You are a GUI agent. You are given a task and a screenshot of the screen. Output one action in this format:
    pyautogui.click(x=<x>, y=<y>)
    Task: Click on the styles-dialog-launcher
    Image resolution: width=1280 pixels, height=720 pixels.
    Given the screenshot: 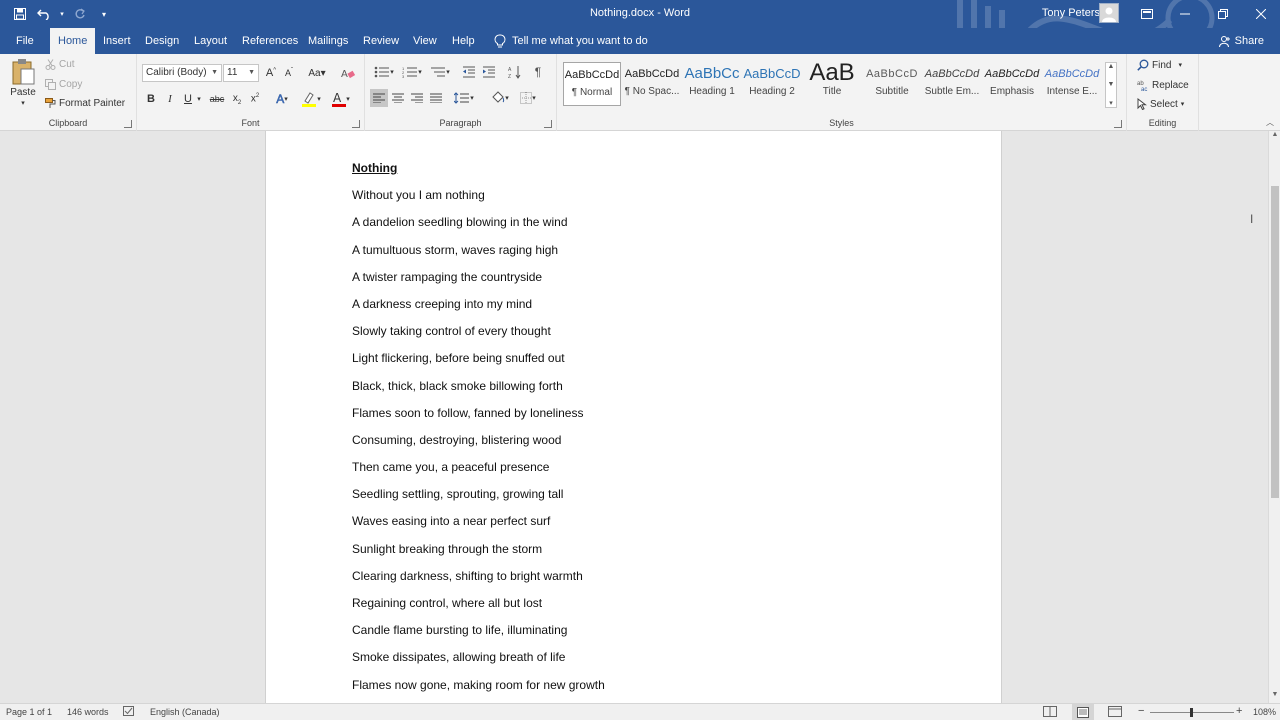 What is the action you would take?
    pyautogui.click(x=1118, y=124)
    